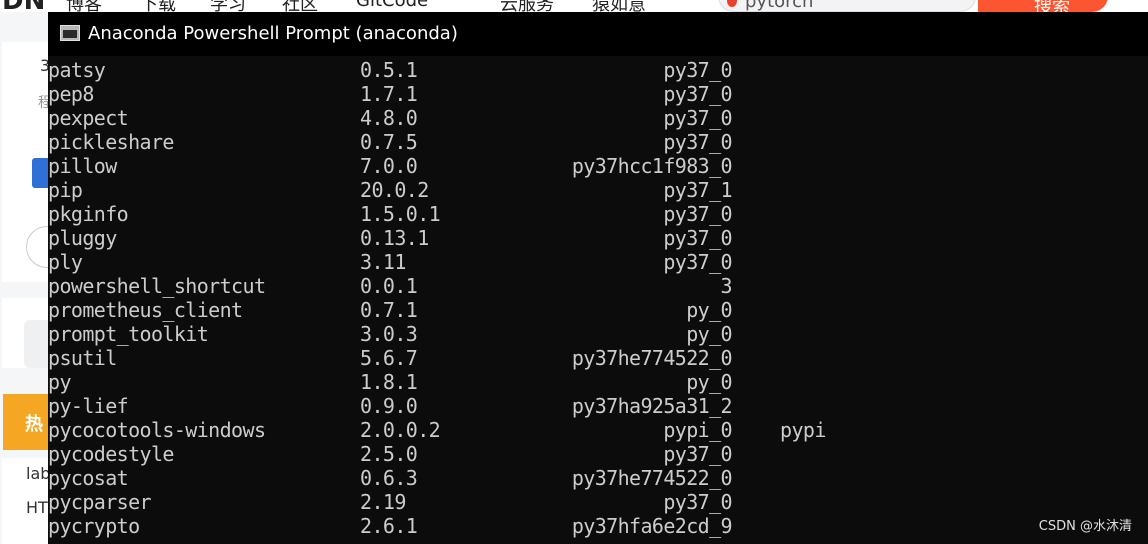 The width and height of the screenshot is (1148, 544). I want to click on package-version: 3.0.3, so click(389, 334).